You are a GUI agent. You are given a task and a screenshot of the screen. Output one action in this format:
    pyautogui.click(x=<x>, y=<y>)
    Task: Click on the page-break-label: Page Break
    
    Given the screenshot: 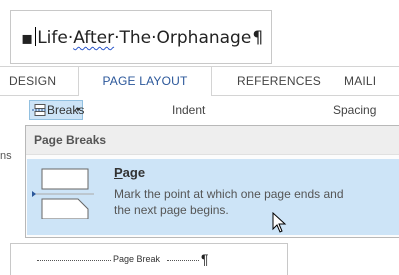 What is the action you would take?
    pyautogui.click(x=137, y=259)
    